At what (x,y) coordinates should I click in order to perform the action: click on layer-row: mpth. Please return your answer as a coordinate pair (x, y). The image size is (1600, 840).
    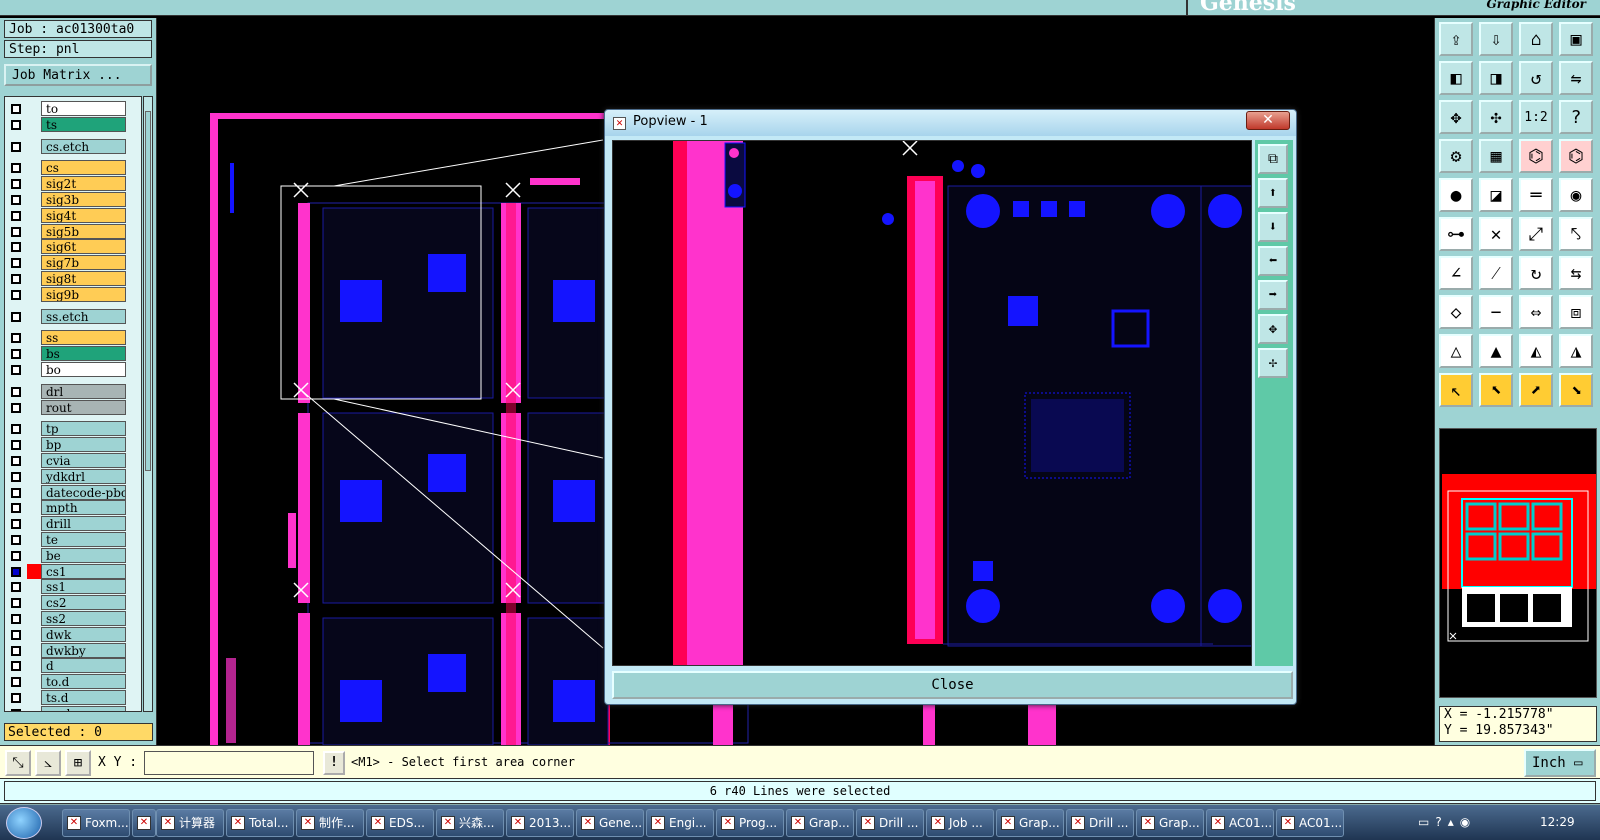
    Looking at the image, I should click on (73, 508).